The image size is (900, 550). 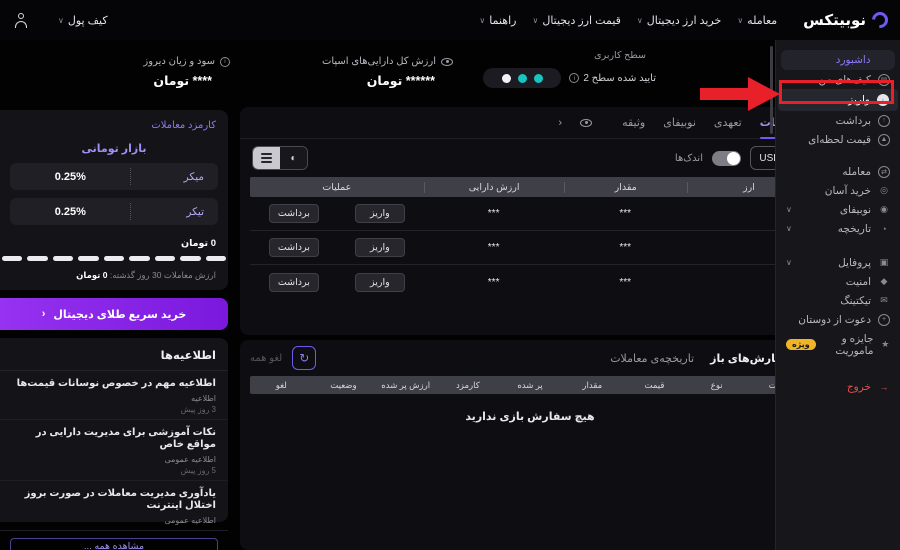 I want to click on nobify-bell-icon: ◉, so click(x=884, y=209).